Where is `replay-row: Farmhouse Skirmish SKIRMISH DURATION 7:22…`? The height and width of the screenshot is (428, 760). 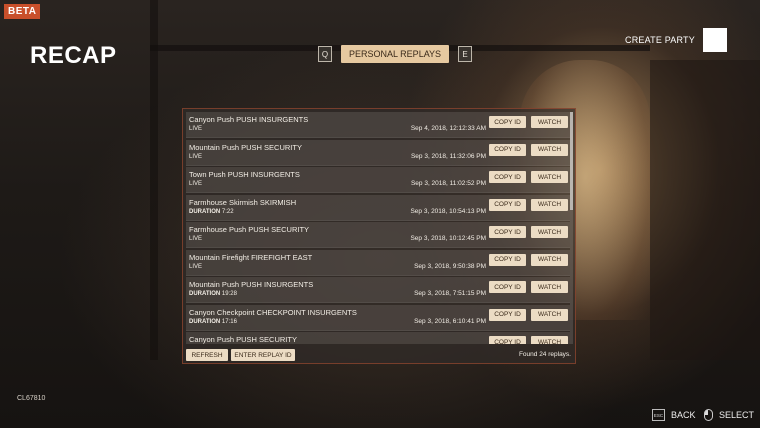
replay-row: Farmhouse Skirmish SKIRMISH DURATION 7:22… is located at coordinates (378, 207).